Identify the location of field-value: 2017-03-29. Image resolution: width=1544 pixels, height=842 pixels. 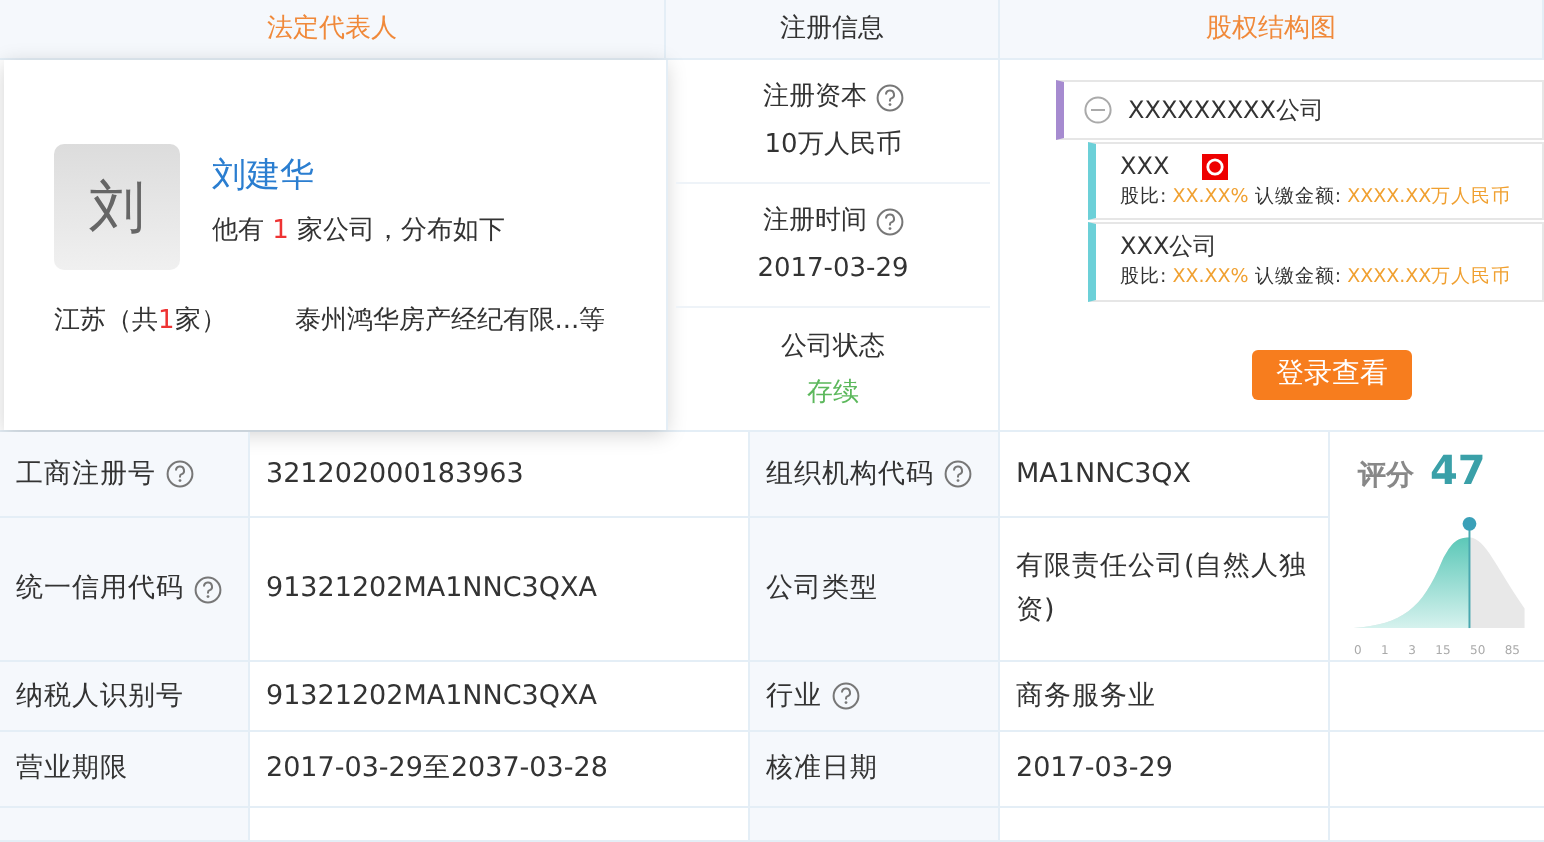
(833, 269).